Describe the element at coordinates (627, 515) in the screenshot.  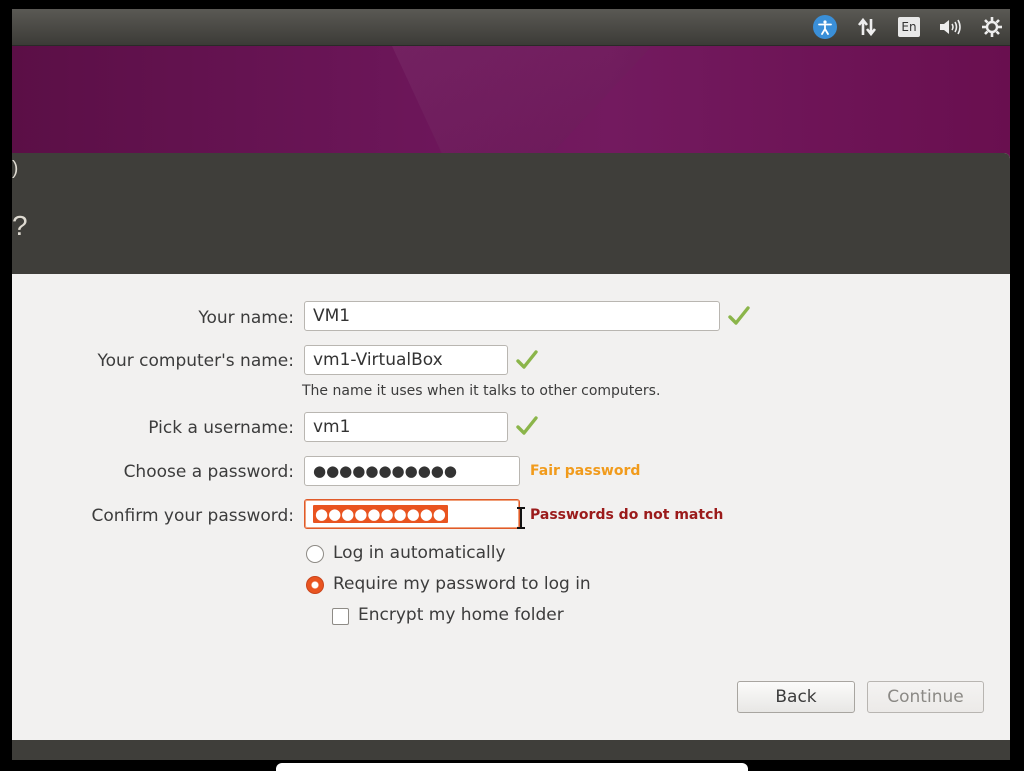
I see `password-mismatch-error: Passwords do not match` at that location.